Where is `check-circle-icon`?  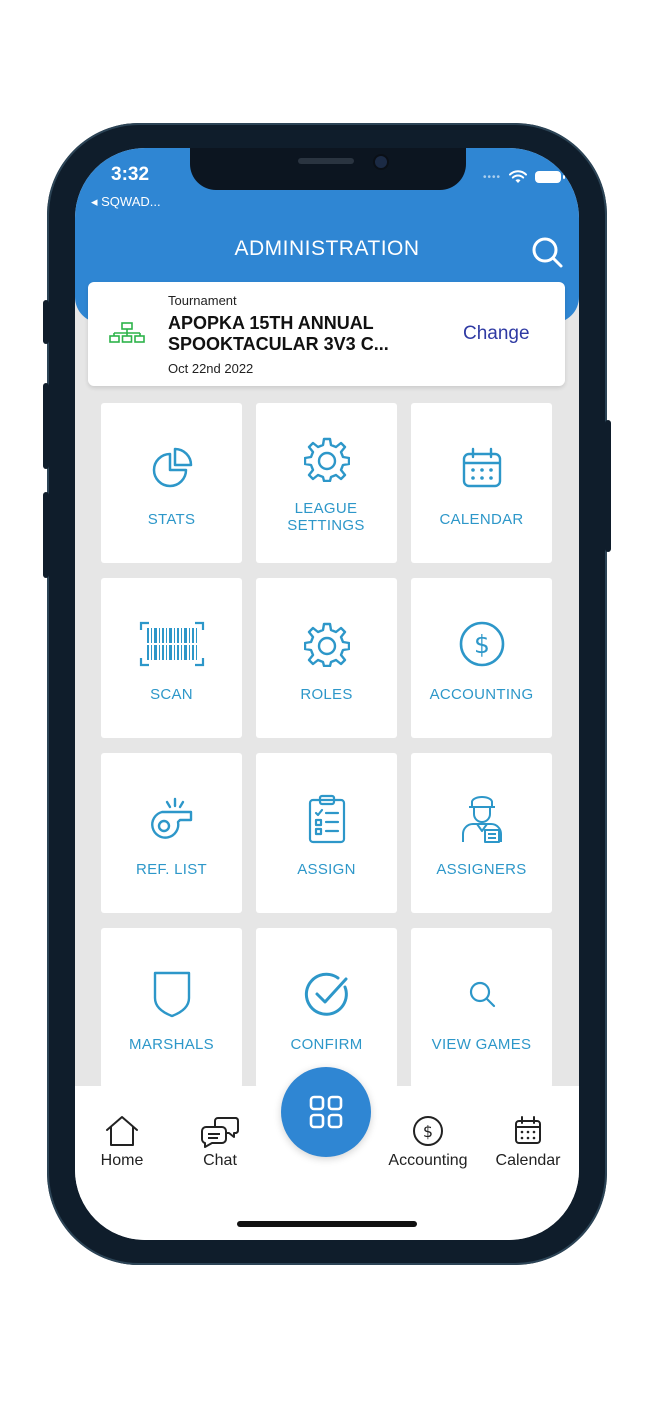 check-circle-icon is located at coordinates (326, 994).